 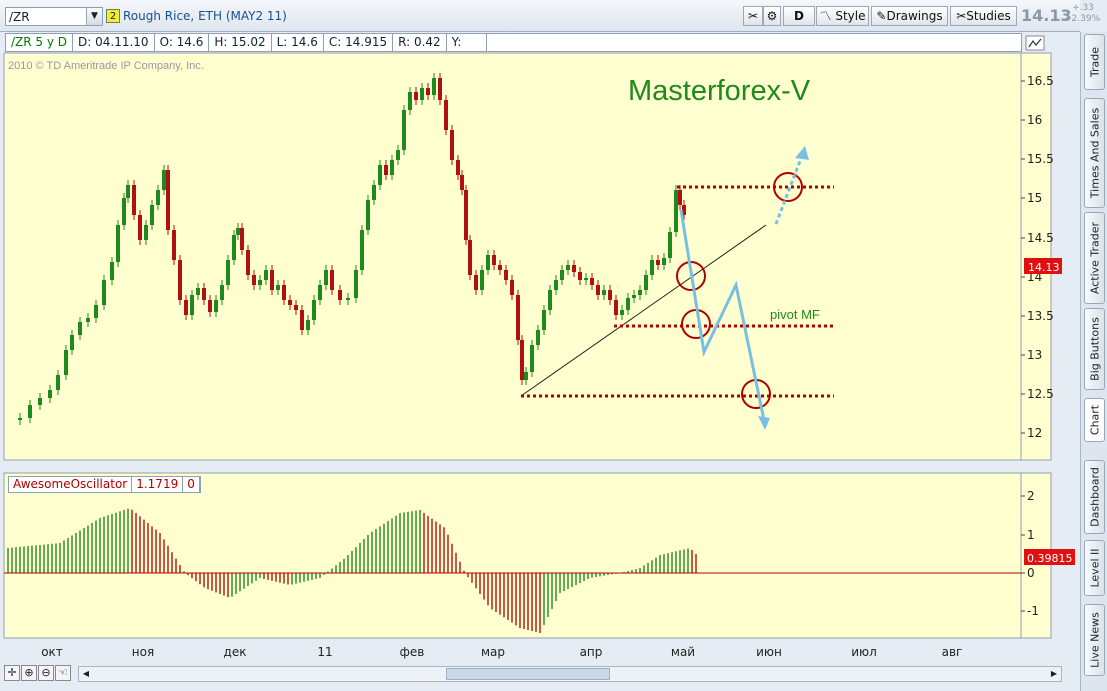 What do you see at coordinates (1031, 573) in the screenshot?
I see `oscillator-tick-label: 0` at bounding box center [1031, 573].